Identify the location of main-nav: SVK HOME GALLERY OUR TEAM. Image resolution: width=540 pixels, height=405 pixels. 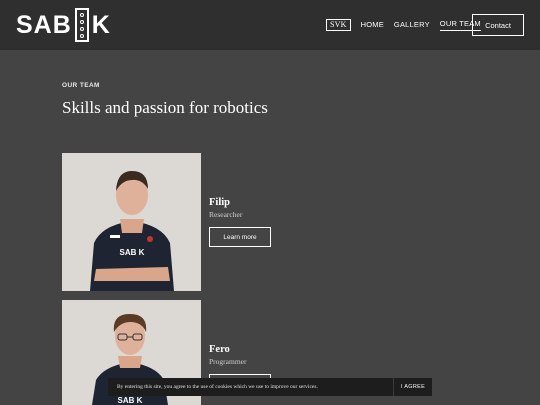
(403, 24).